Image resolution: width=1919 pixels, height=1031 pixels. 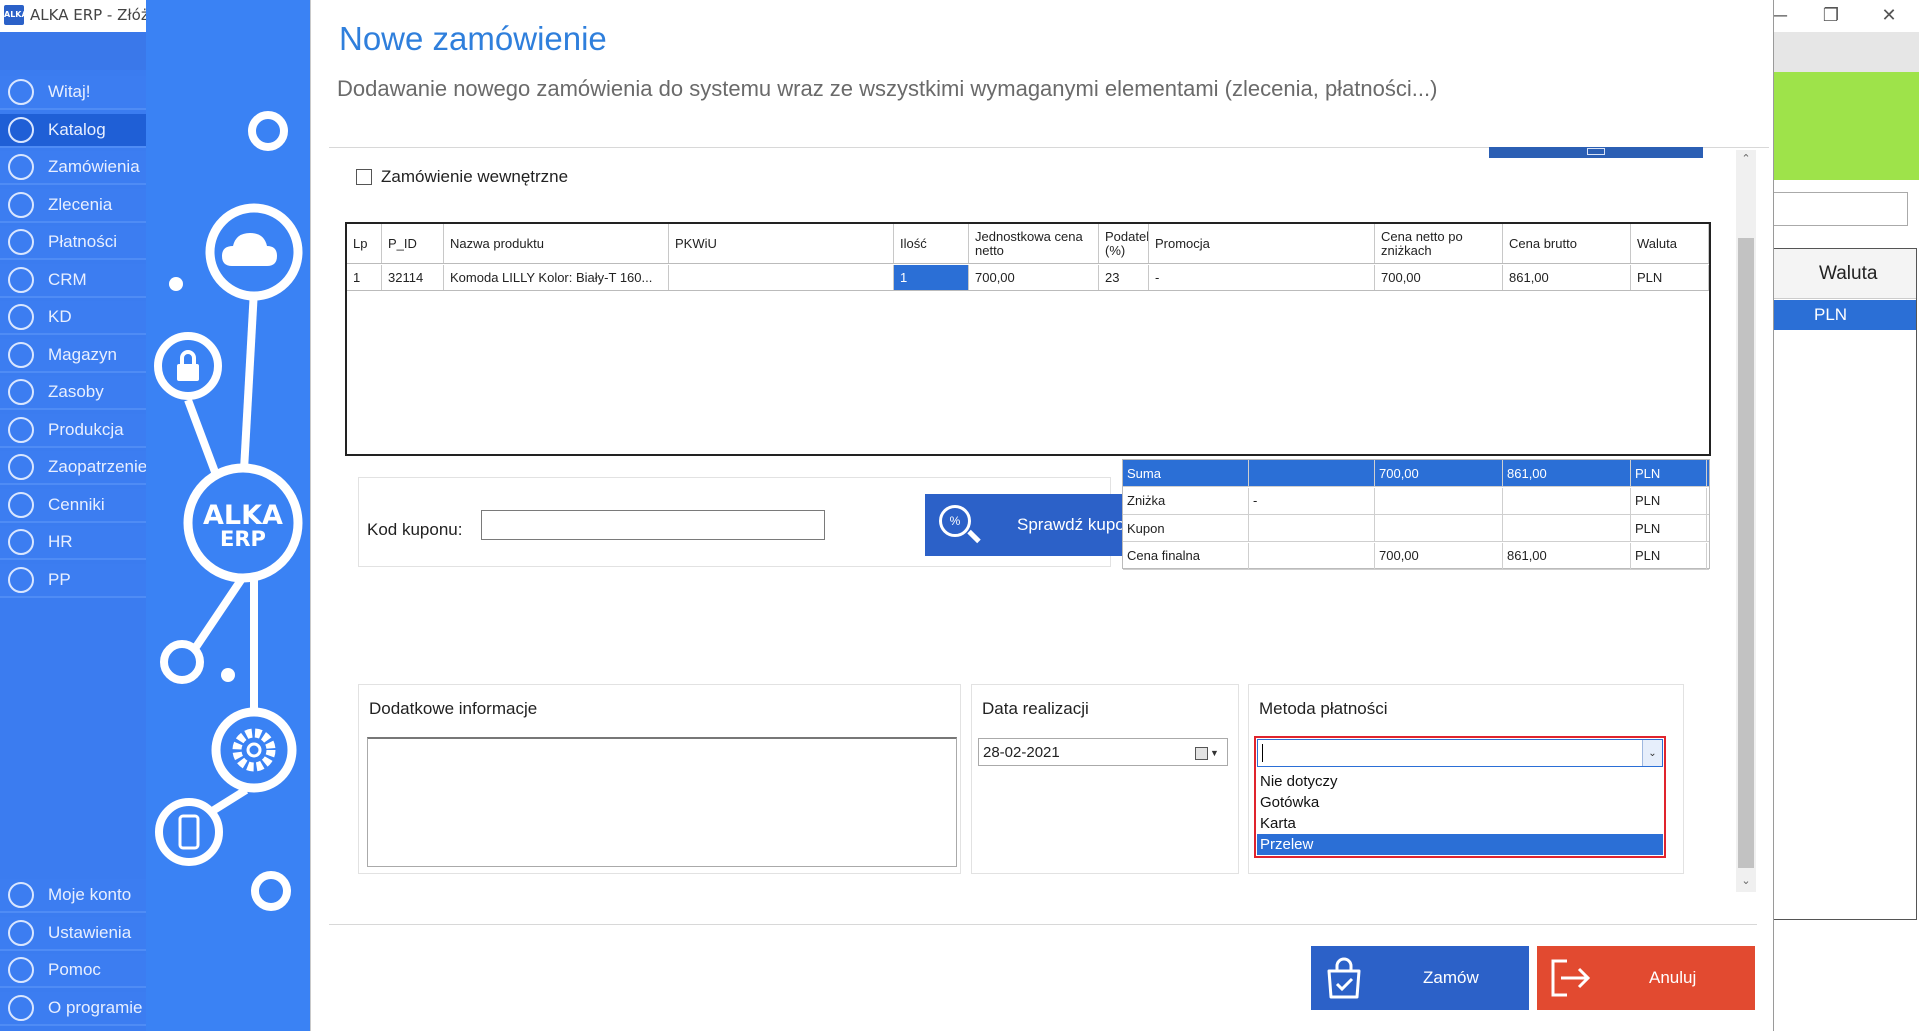 I want to click on sidebar-item-moje-konto: Moje konto, so click(x=73, y=896).